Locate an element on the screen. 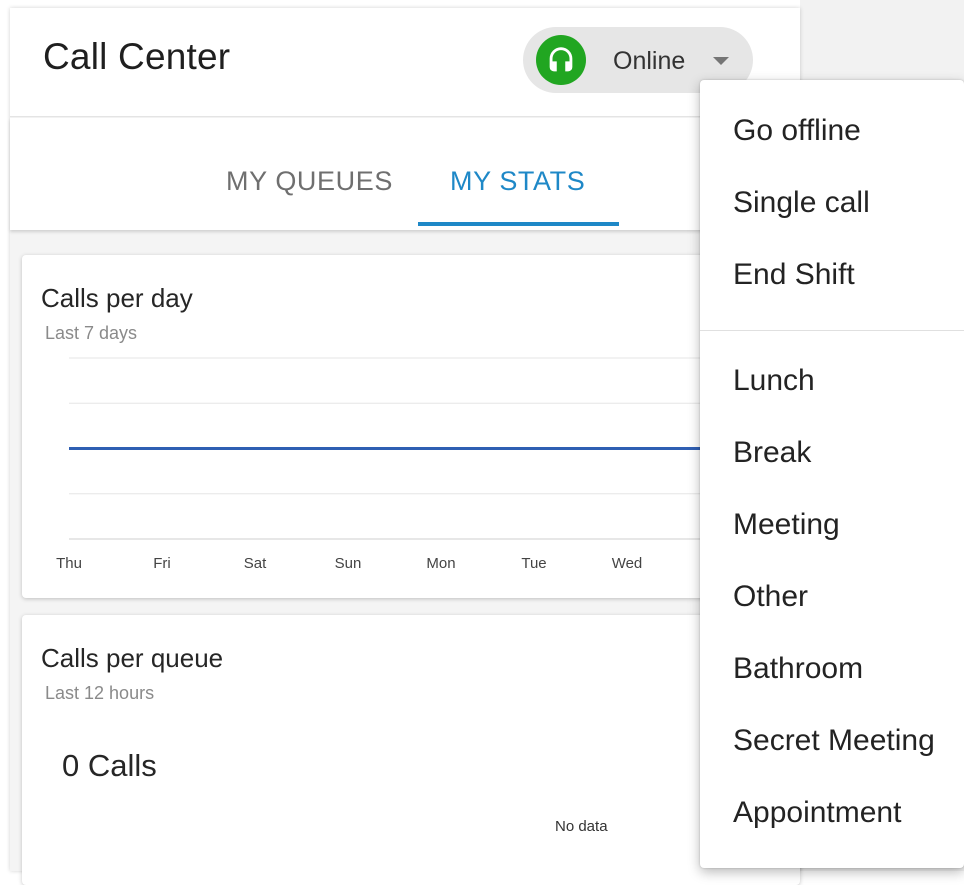 The image size is (964, 885). menu-item-lunch: Lunch is located at coordinates (774, 381).